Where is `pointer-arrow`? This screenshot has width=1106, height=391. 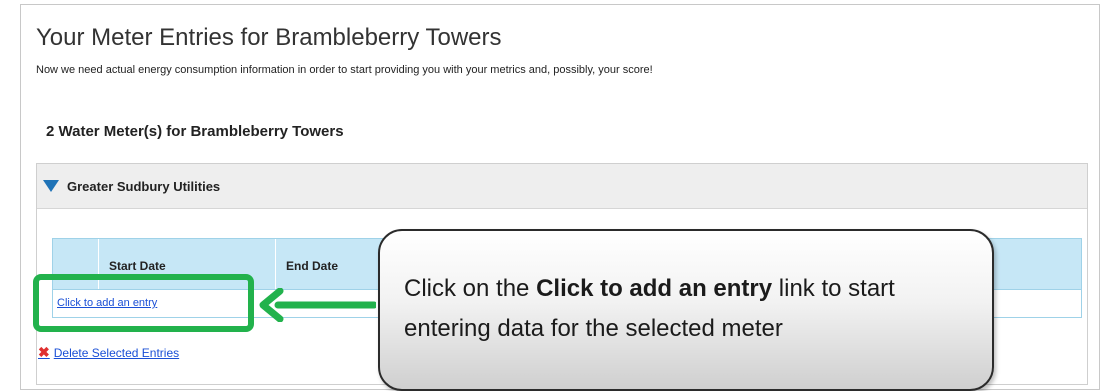 pointer-arrow is located at coordinates (317, 305).